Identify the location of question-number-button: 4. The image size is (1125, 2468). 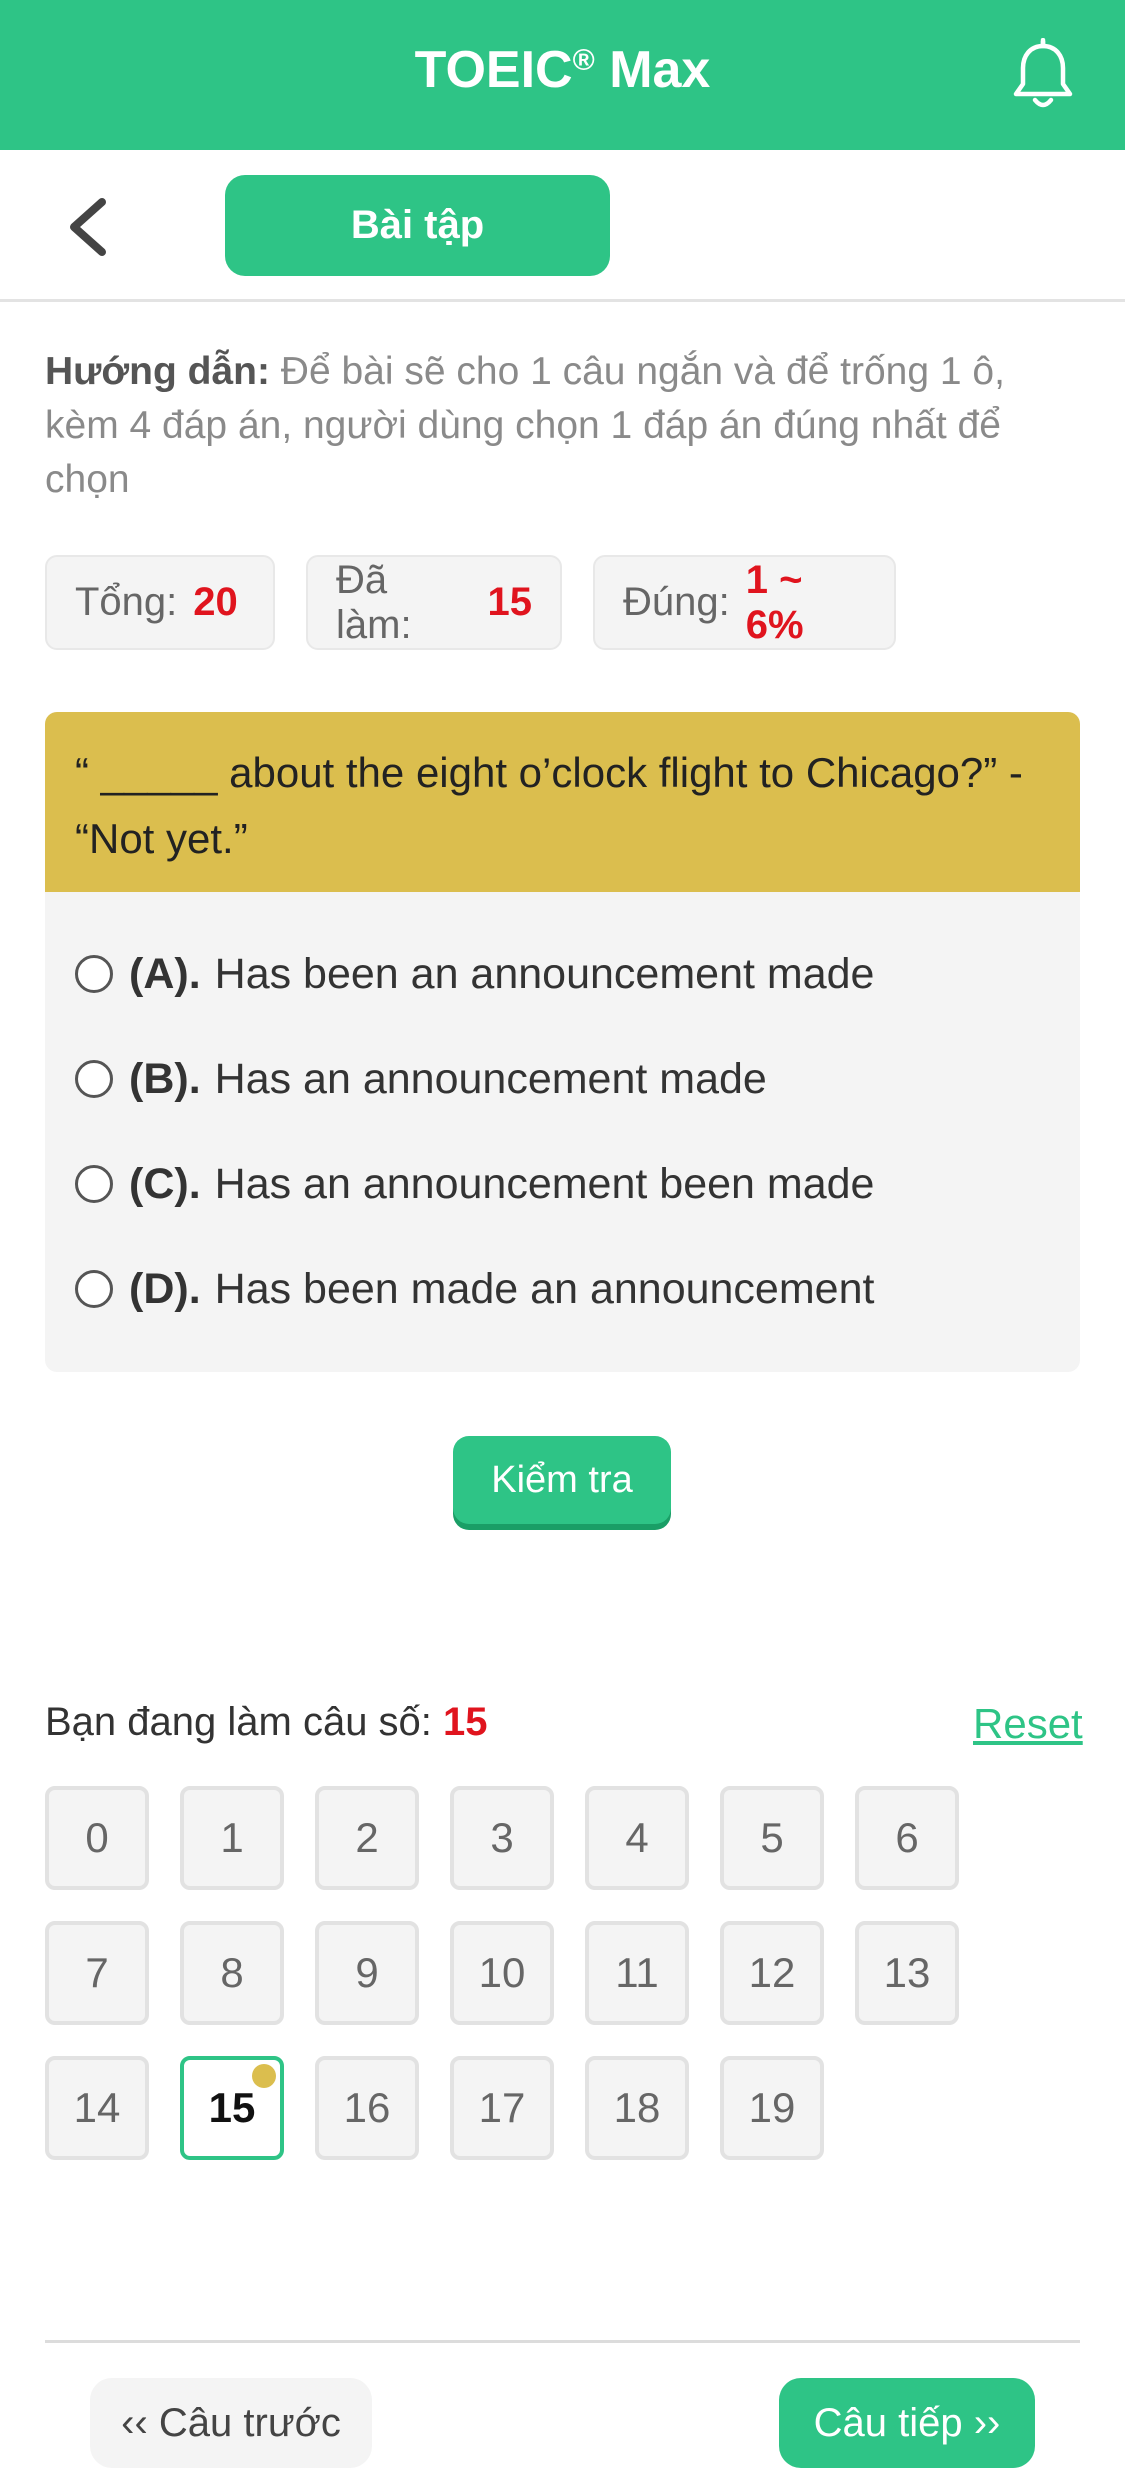
(637, 1838).